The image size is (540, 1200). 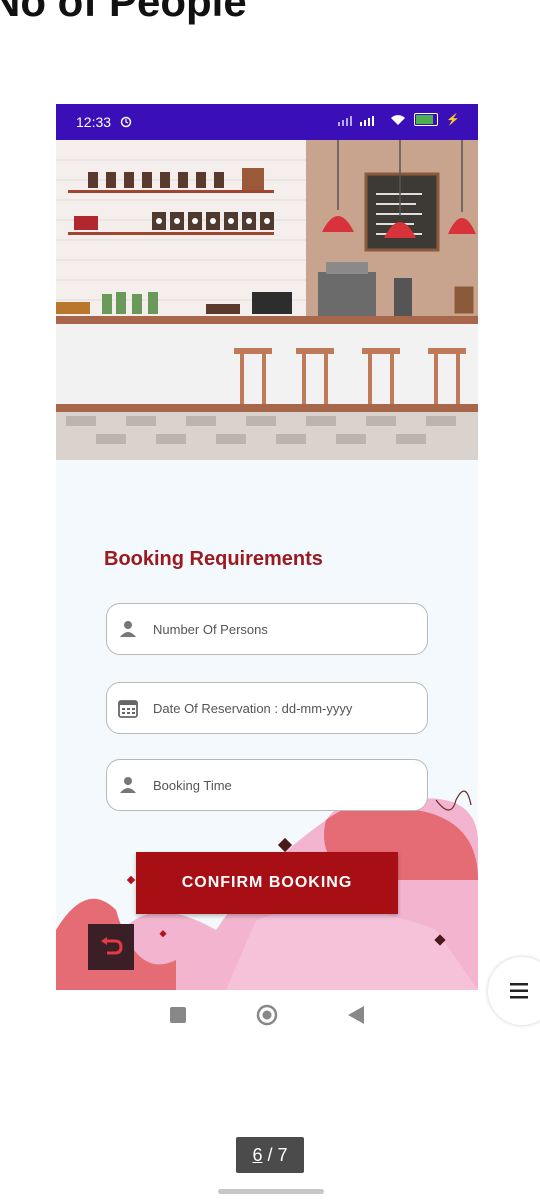 I want to click on date-input, so click(x=278, y=708).